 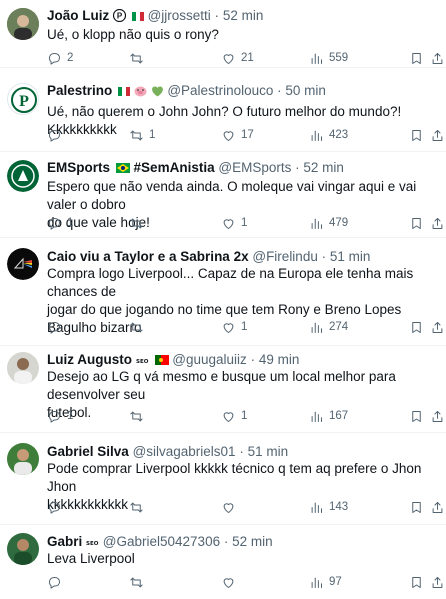 What do you see at coordinates (220, 90) in the screenshot?
I see `author-handle: @Palestrinolouco` at bounding box center [220, 90].